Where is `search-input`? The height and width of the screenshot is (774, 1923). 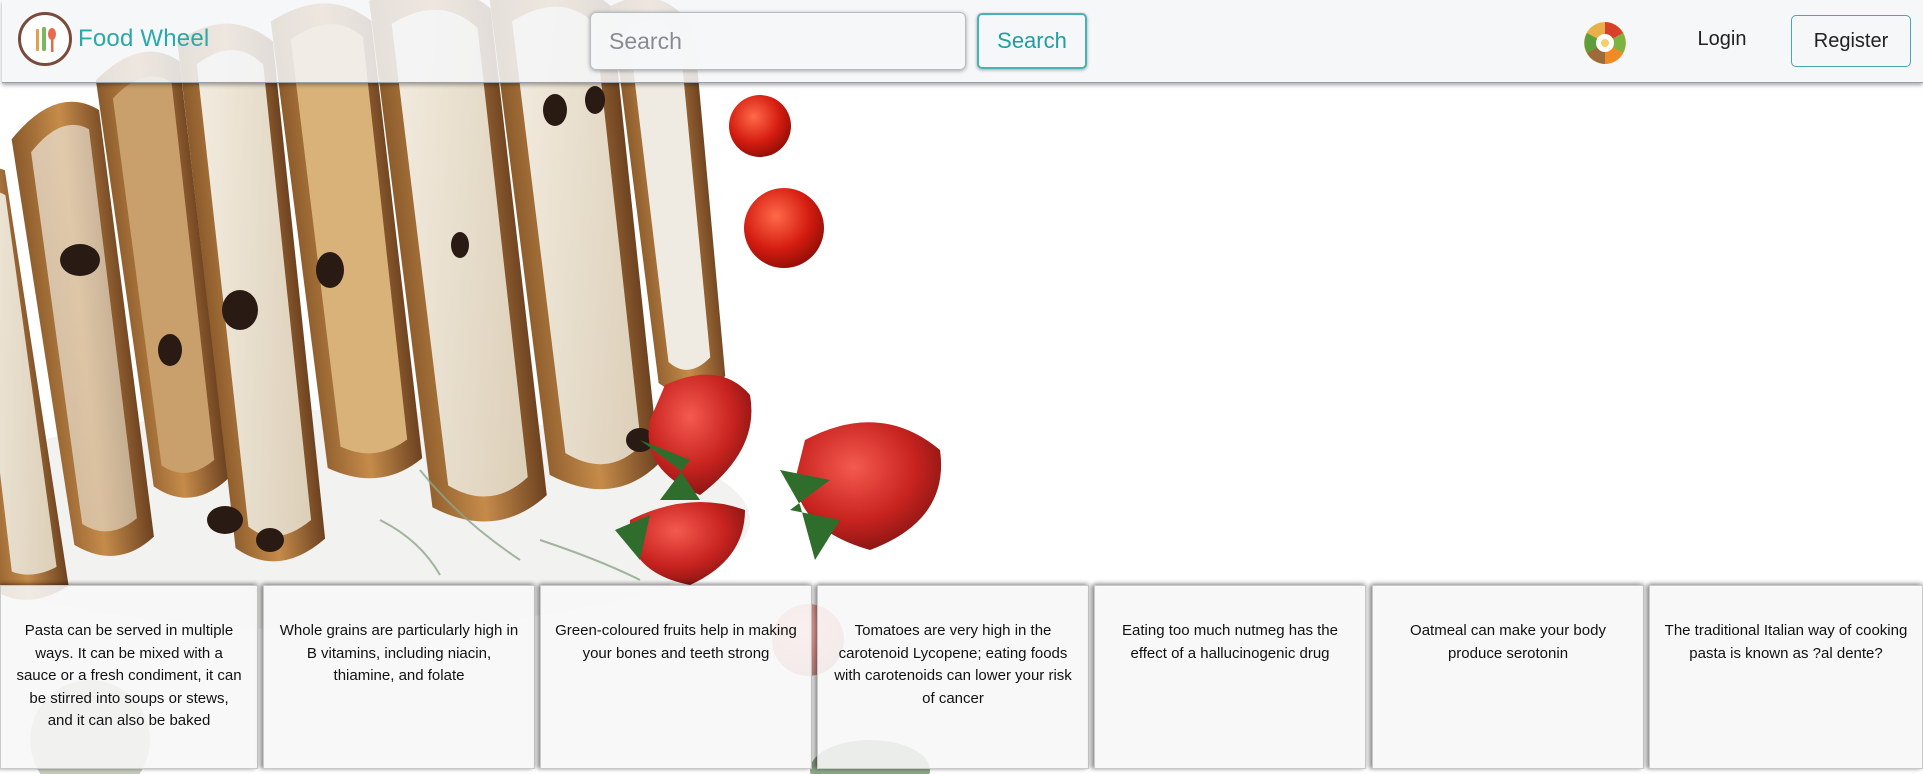
search-input is located at coordinates (778, 41).